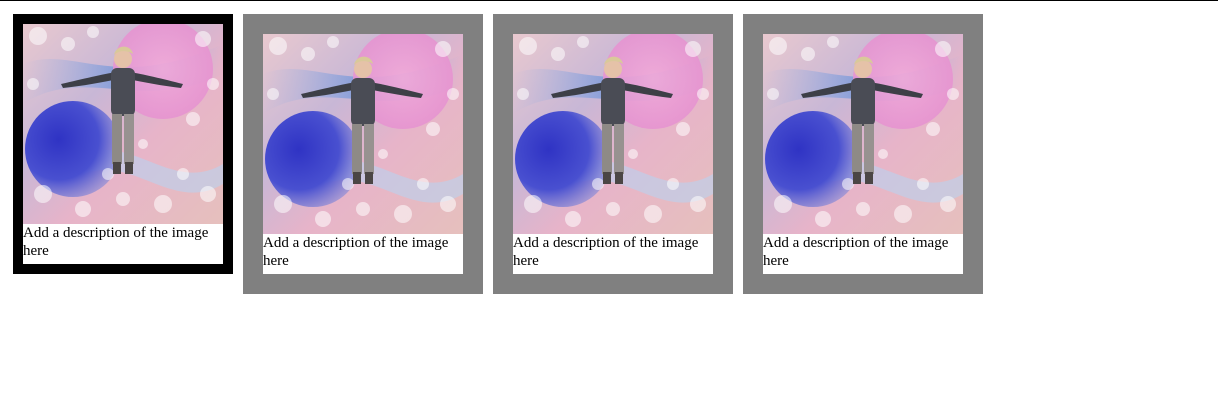 The height and width of the screenshot is (400, 1218). I want to click on gallery-card-selected: Add a description of the image here, so click(123, 144).